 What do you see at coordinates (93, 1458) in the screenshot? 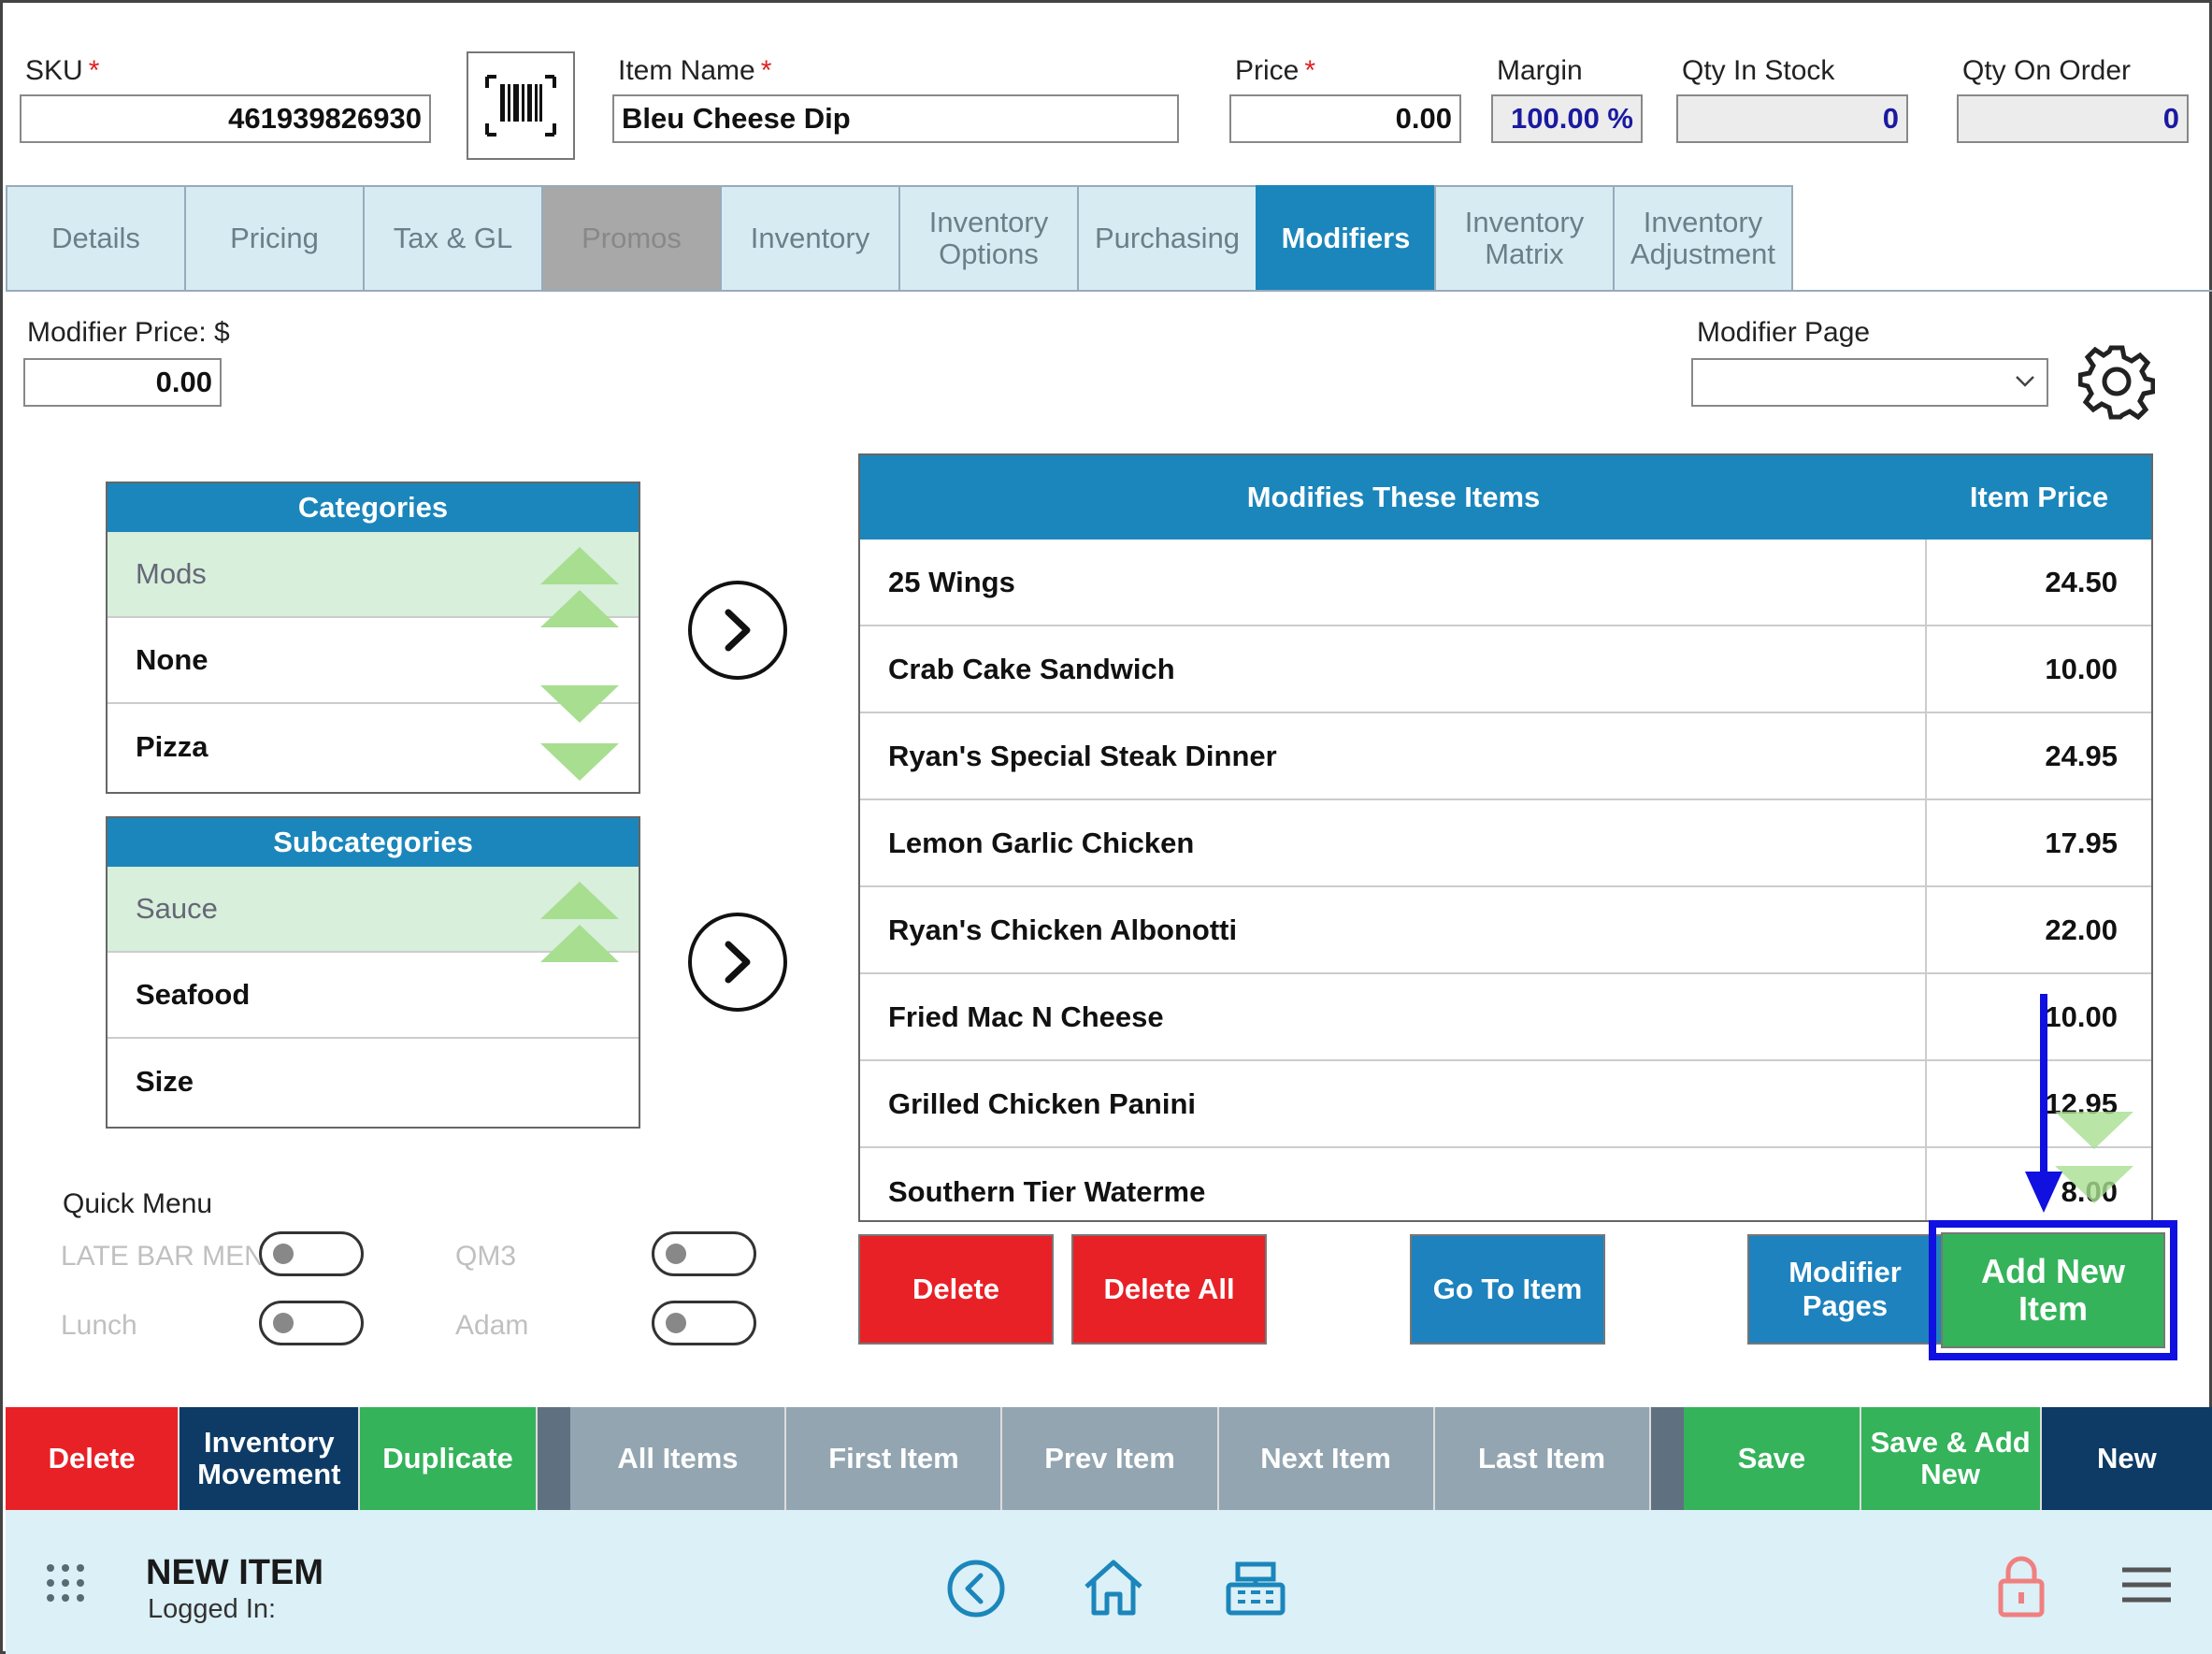
I see `delete-item-button: Delete` at bounding box center [93, 1458].